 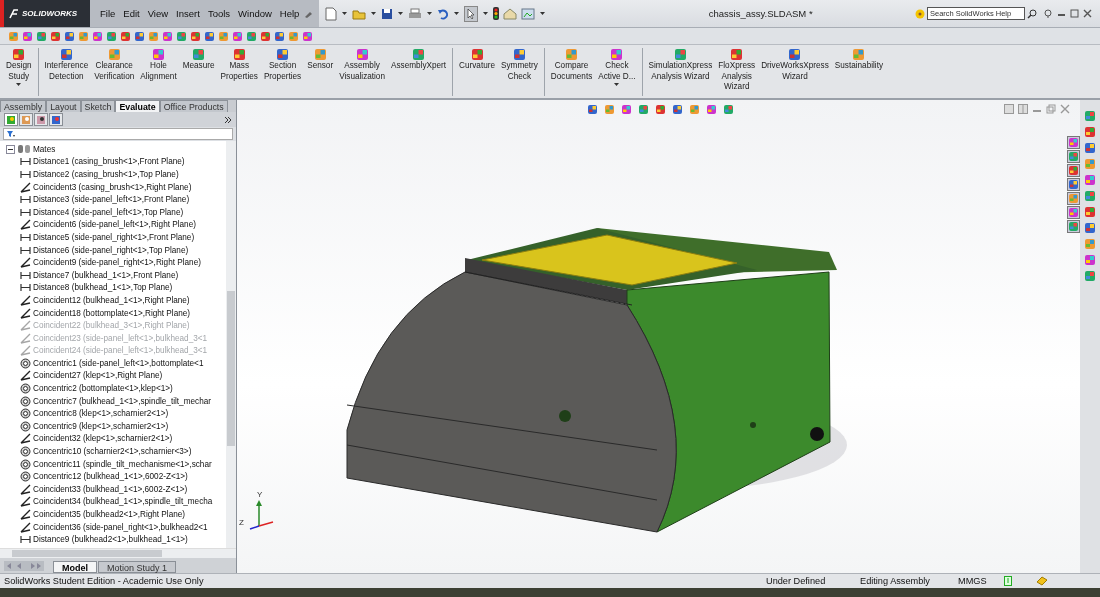 I want to click on tree-item: Mates, so click(x=44, y=149).